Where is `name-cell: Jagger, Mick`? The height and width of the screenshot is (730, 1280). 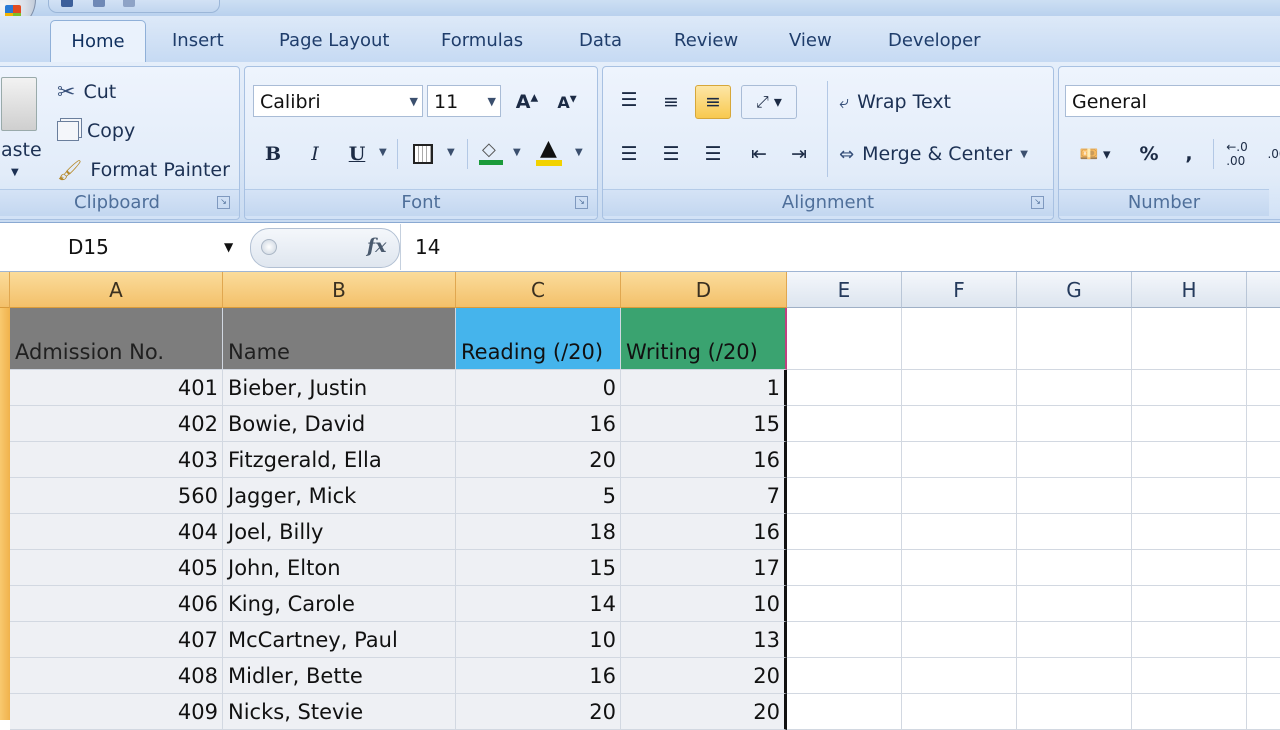
name-cell: Jagger, Mick is located at coordinates (339, 496).